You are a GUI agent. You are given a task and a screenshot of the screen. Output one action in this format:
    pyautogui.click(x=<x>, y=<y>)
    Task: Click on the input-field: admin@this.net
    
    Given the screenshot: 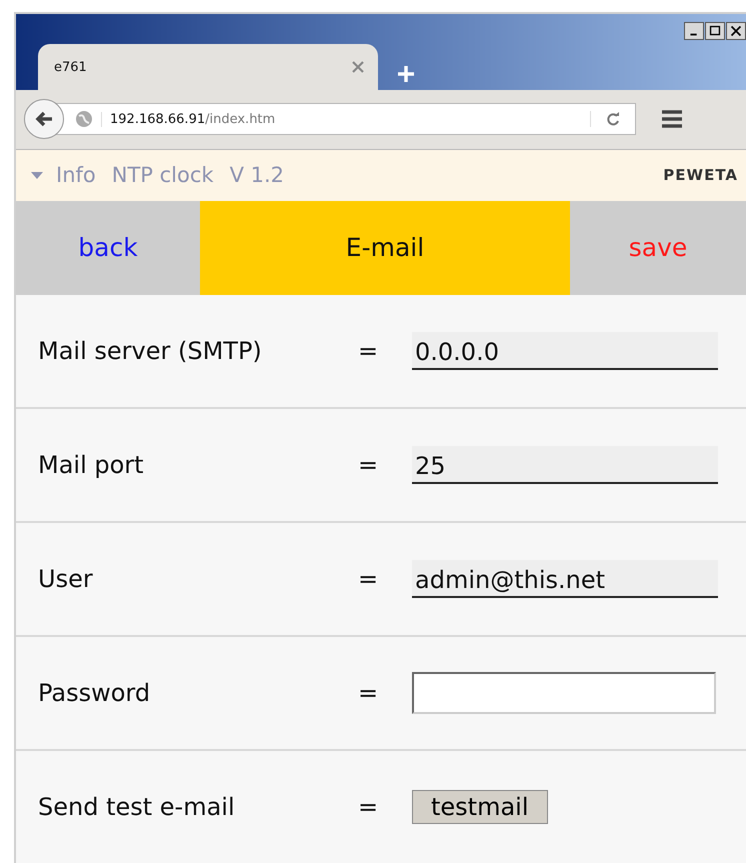 What is the action you would take?
    pyautogui.click(x=565, y=579)
    